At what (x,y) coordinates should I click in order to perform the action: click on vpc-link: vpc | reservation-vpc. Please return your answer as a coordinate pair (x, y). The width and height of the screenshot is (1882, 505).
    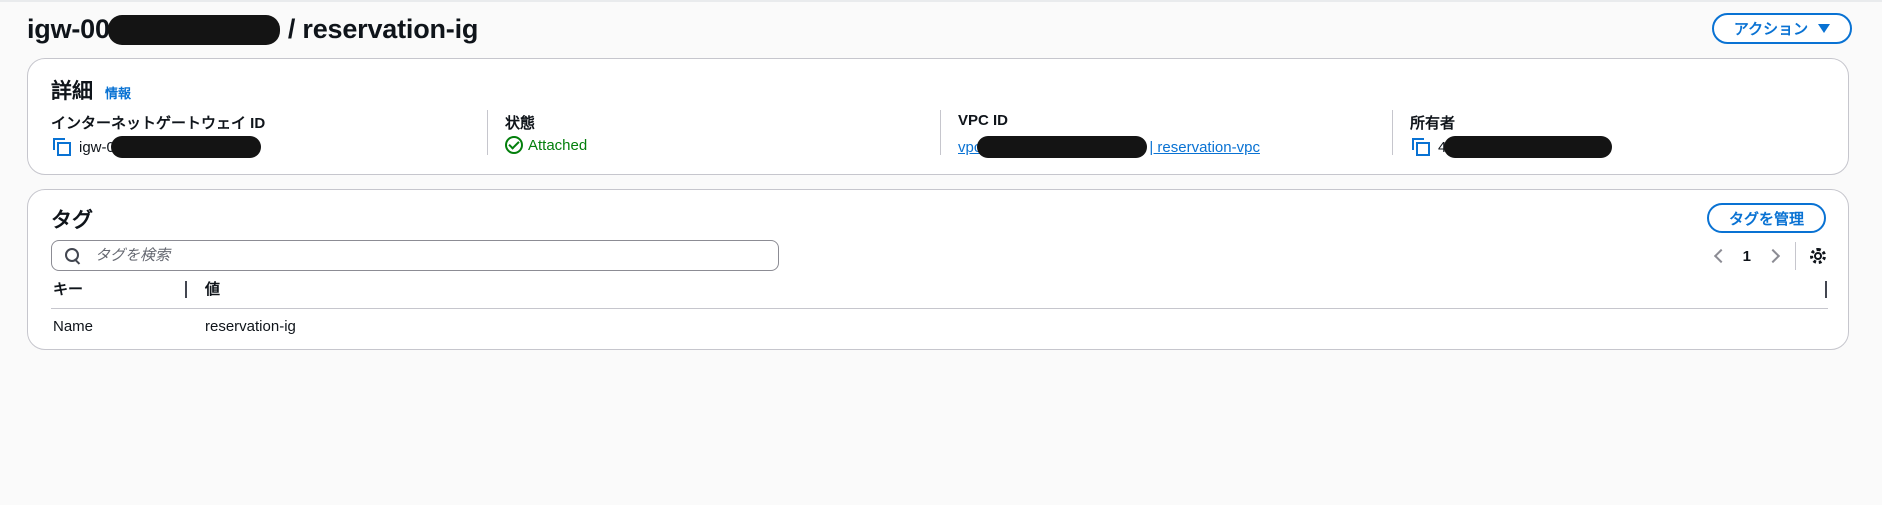
    Looking at the image, I should click on (1109, 147).